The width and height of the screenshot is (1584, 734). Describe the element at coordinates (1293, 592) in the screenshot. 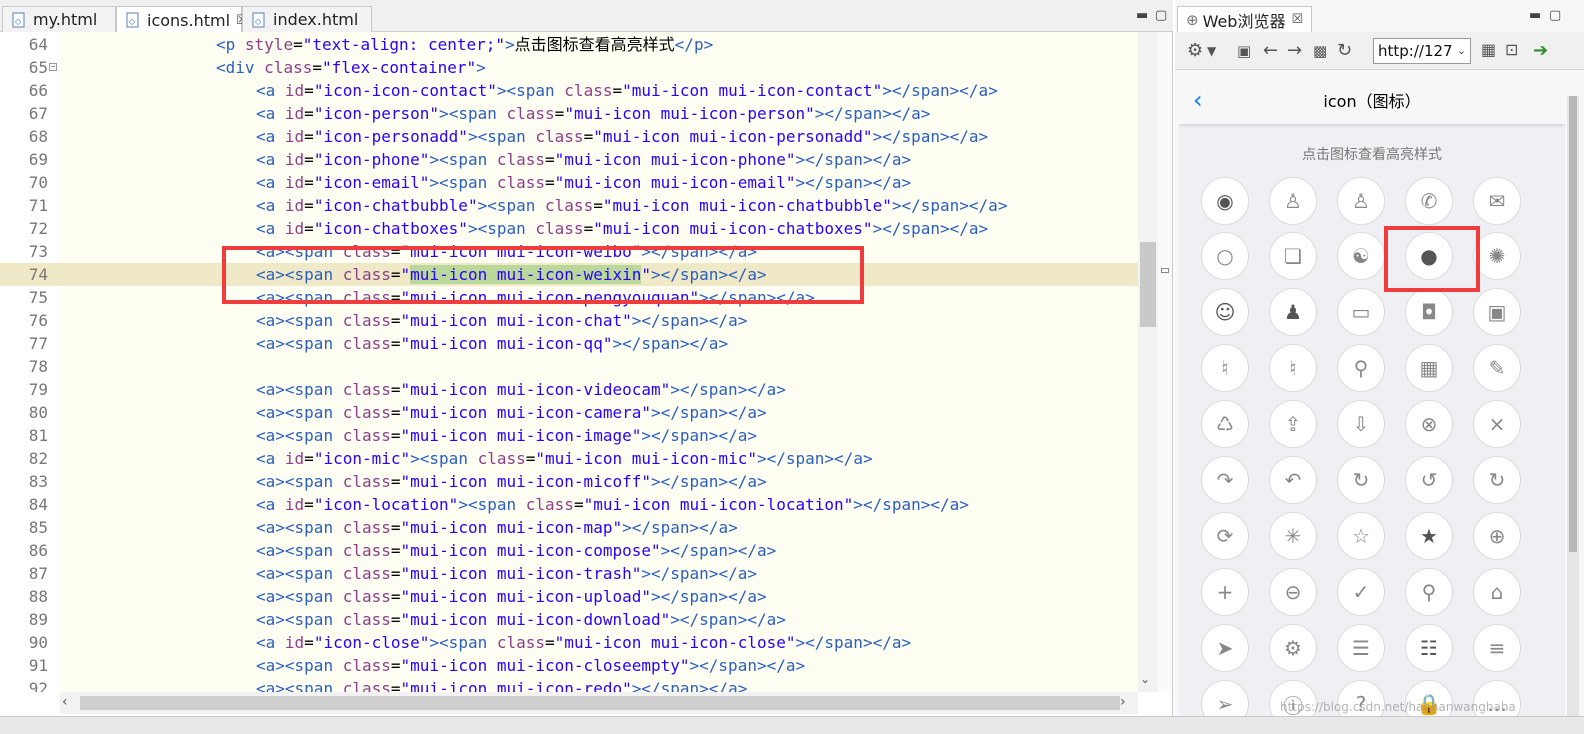

I see `minus-icon: ⊖` at that location.